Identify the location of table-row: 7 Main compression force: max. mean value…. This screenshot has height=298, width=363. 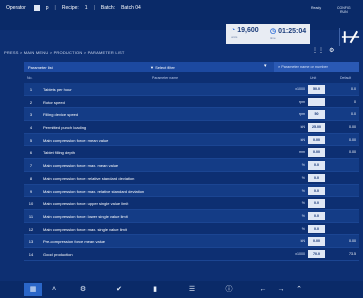
(191, 165).